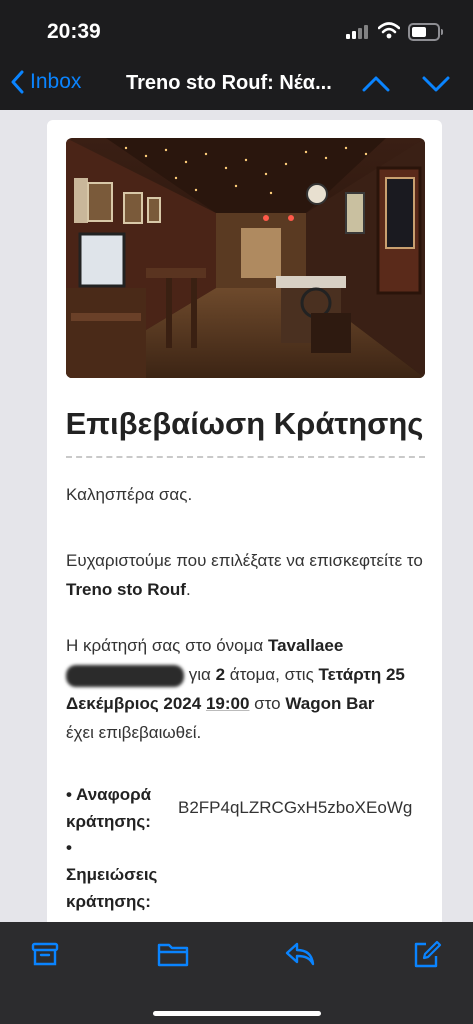 The image size is (473, 1024). What do you see at coordinates (244, 423) in the screenshot?
I see `page-title: Επιβεβαίωση Κράτησης` at bounding box center [244, 423].